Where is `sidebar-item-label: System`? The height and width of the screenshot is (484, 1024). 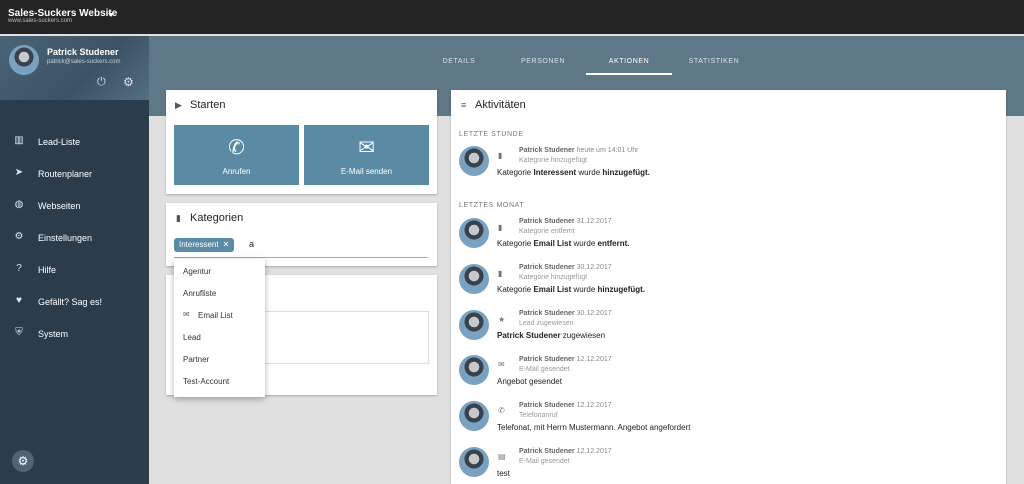 sidebar-item-label: System is located at coordinates (53, 334).